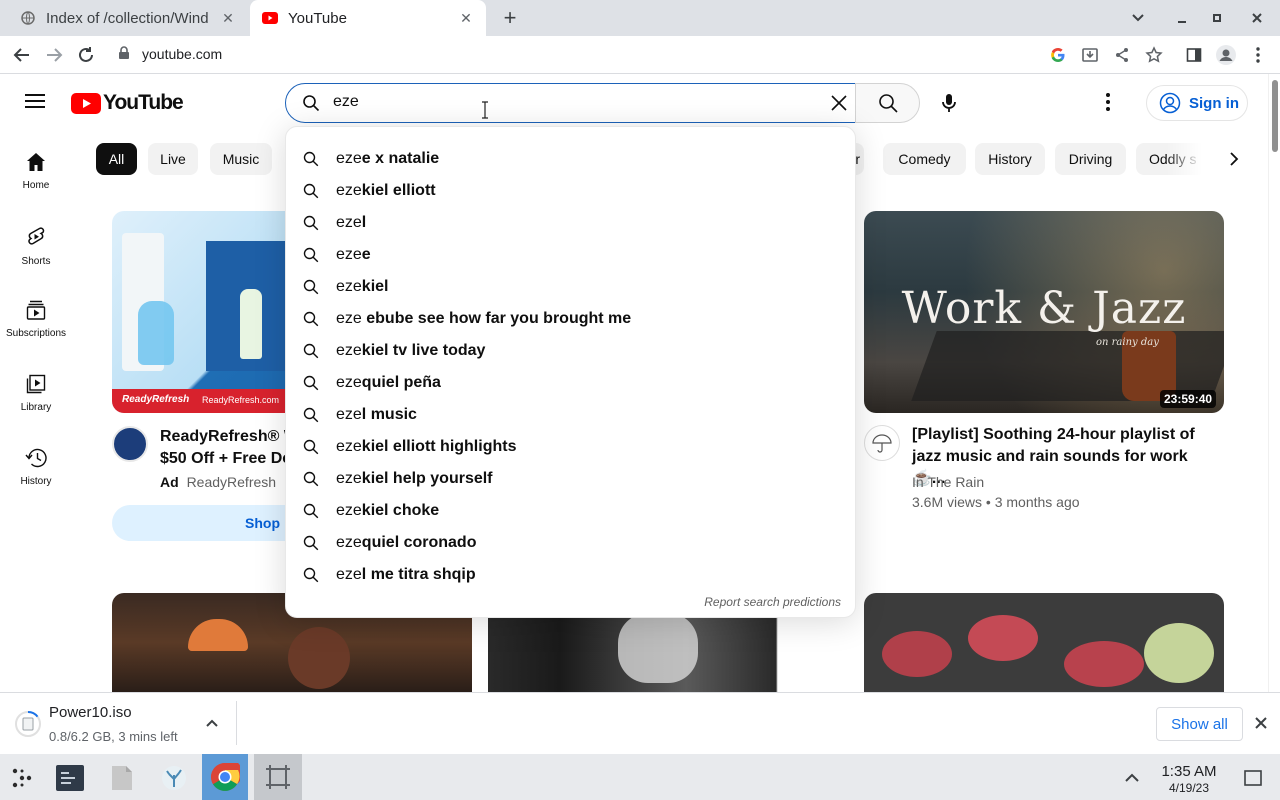 The height and width of the screenshot is (800, 1280). What do you see at coordinates (571, 575) in the screenshot?
I see `search-suggestion: ezel me titra shqip` at bounding box center [571, 575].